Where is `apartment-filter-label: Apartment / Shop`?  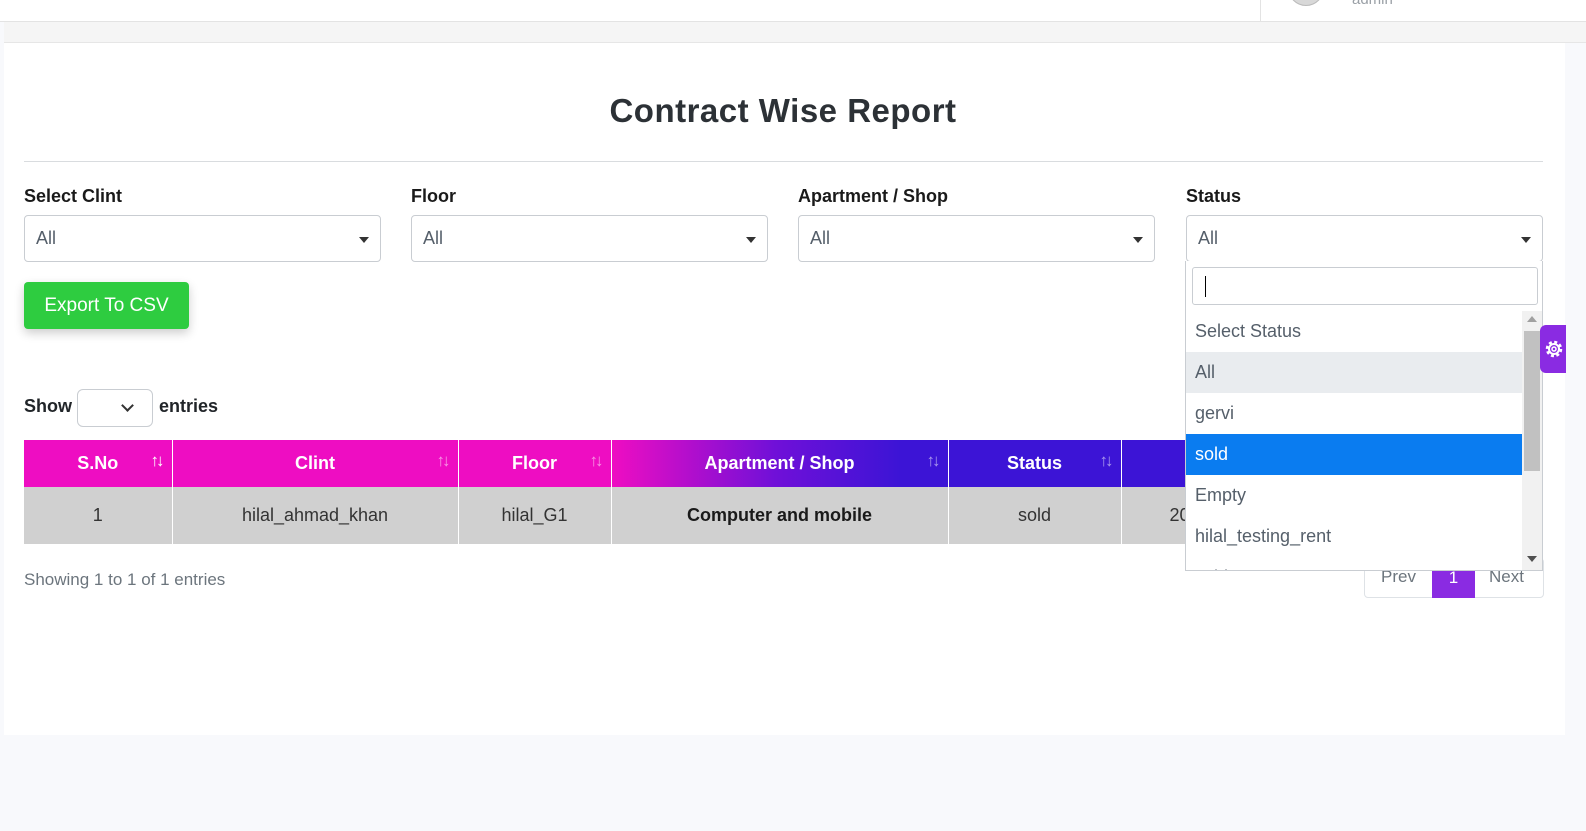
apartment-filter-label: Apartment / Shop is located at coordinates (873, 196).